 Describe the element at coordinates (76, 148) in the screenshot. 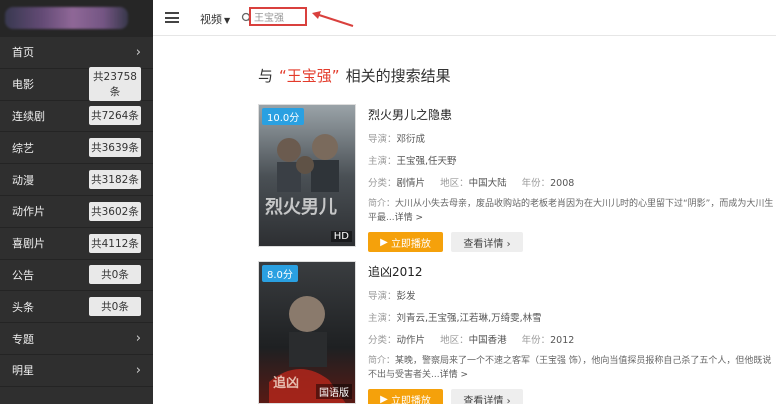

I see `sidebar-item: 综艺 共3639条` at that location.